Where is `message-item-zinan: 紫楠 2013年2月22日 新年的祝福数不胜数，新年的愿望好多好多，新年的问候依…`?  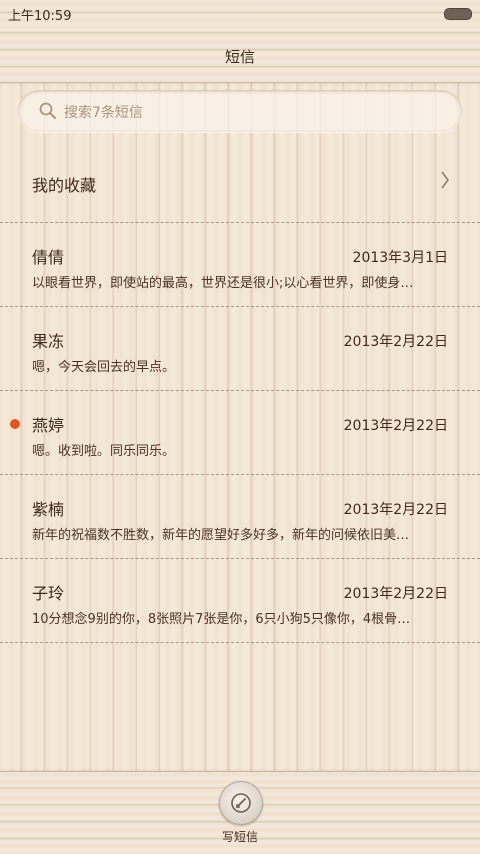 message-item-zinan: 紫楠 2013年2月22日 新年的祝福数不胜数，新年的愿望好多好多，新年的问候依… is located at coordinates (240, 516).